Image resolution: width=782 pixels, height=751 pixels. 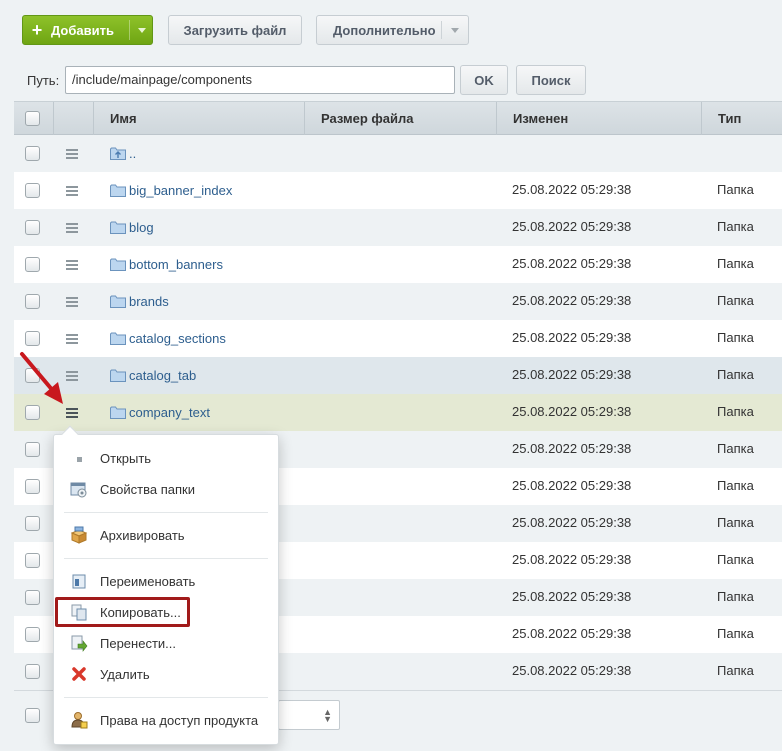 What do you see at coordinates (398, 375) in the screenshot?
I see `table-row: catalog_tab 25.08.2022 05:29:38 Папка` at bounding box center [398, 375].